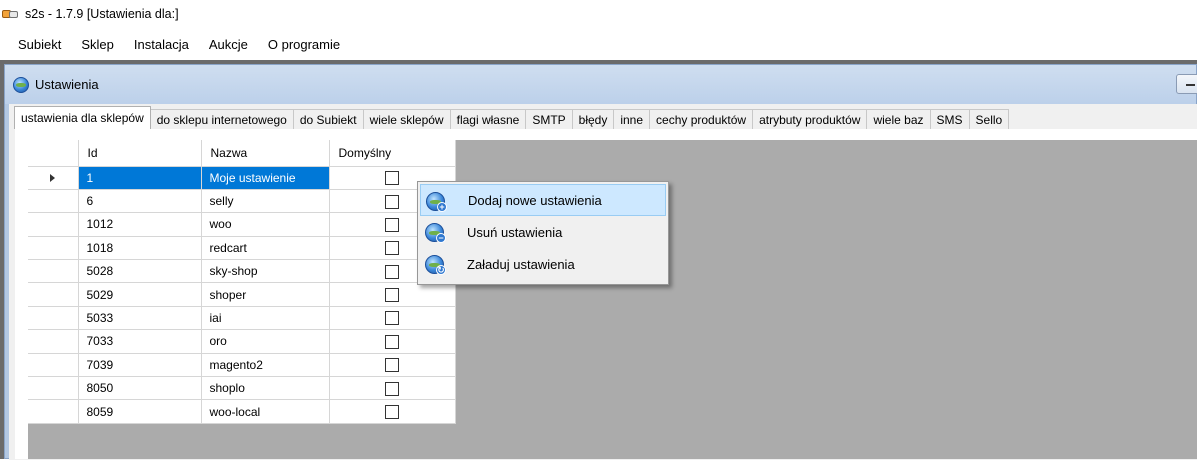 Image resolution: width=1197 pixels, height=460 pixels. I want to click on cell-nazwa: woo, so click(265, 224).